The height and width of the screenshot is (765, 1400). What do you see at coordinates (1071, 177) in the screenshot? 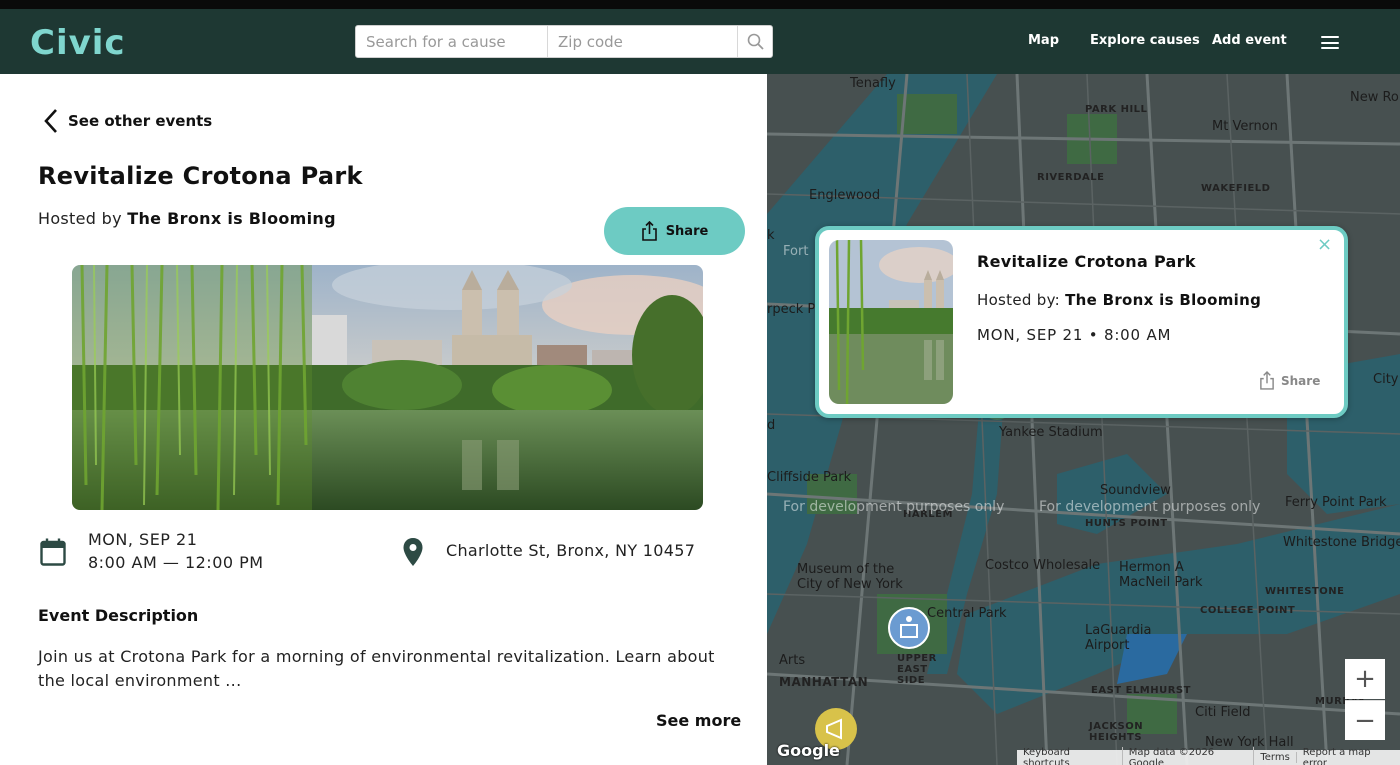
I see `map-label: RIVERDALE` at bounding box center [1071, 177].